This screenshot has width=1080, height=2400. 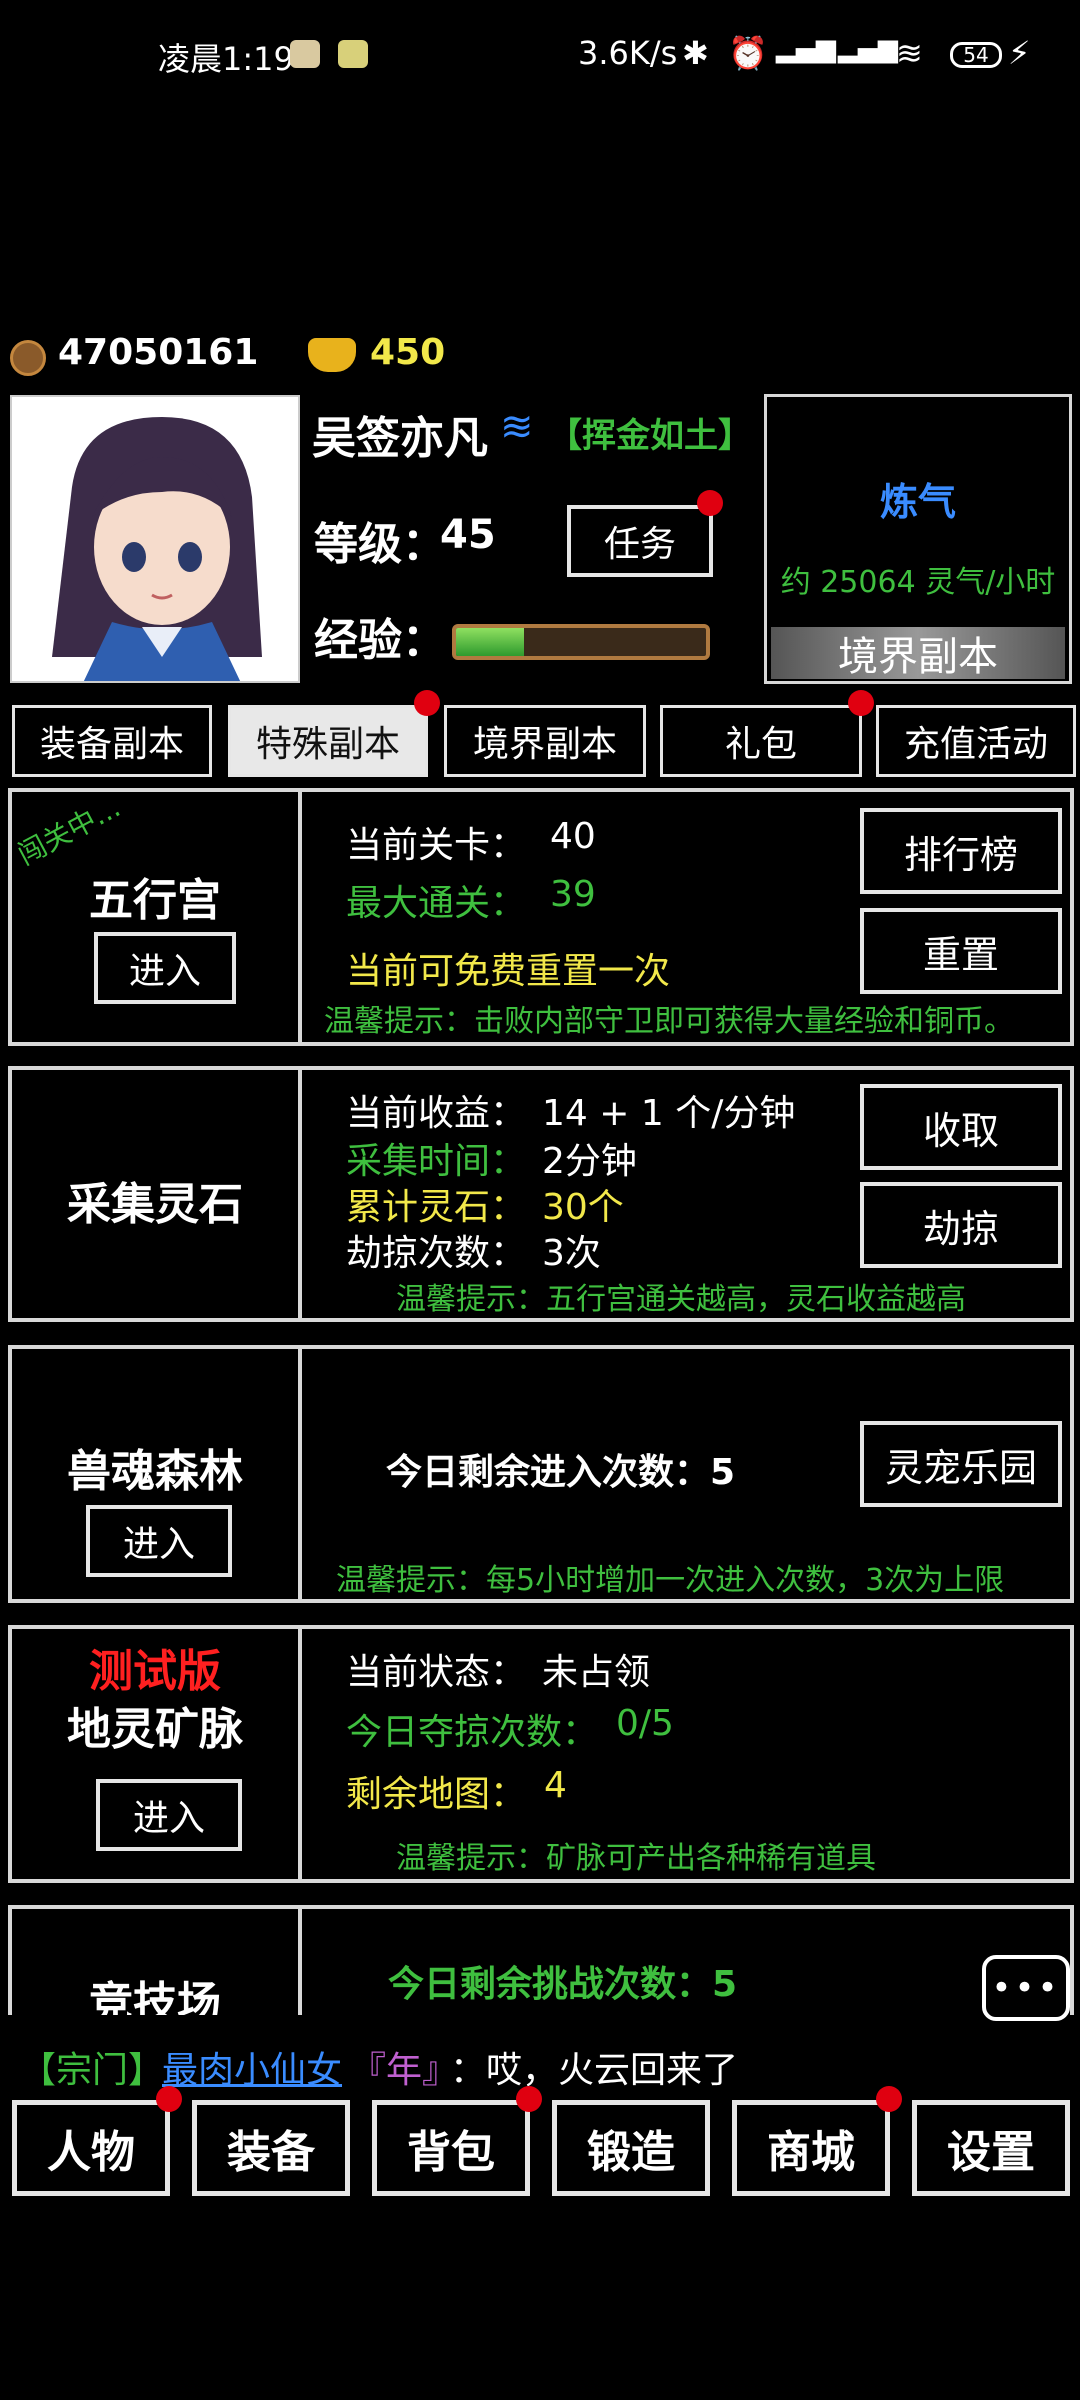 I want to click on realm-dungeon-button: 境界副本, so click(x=918, y=653).